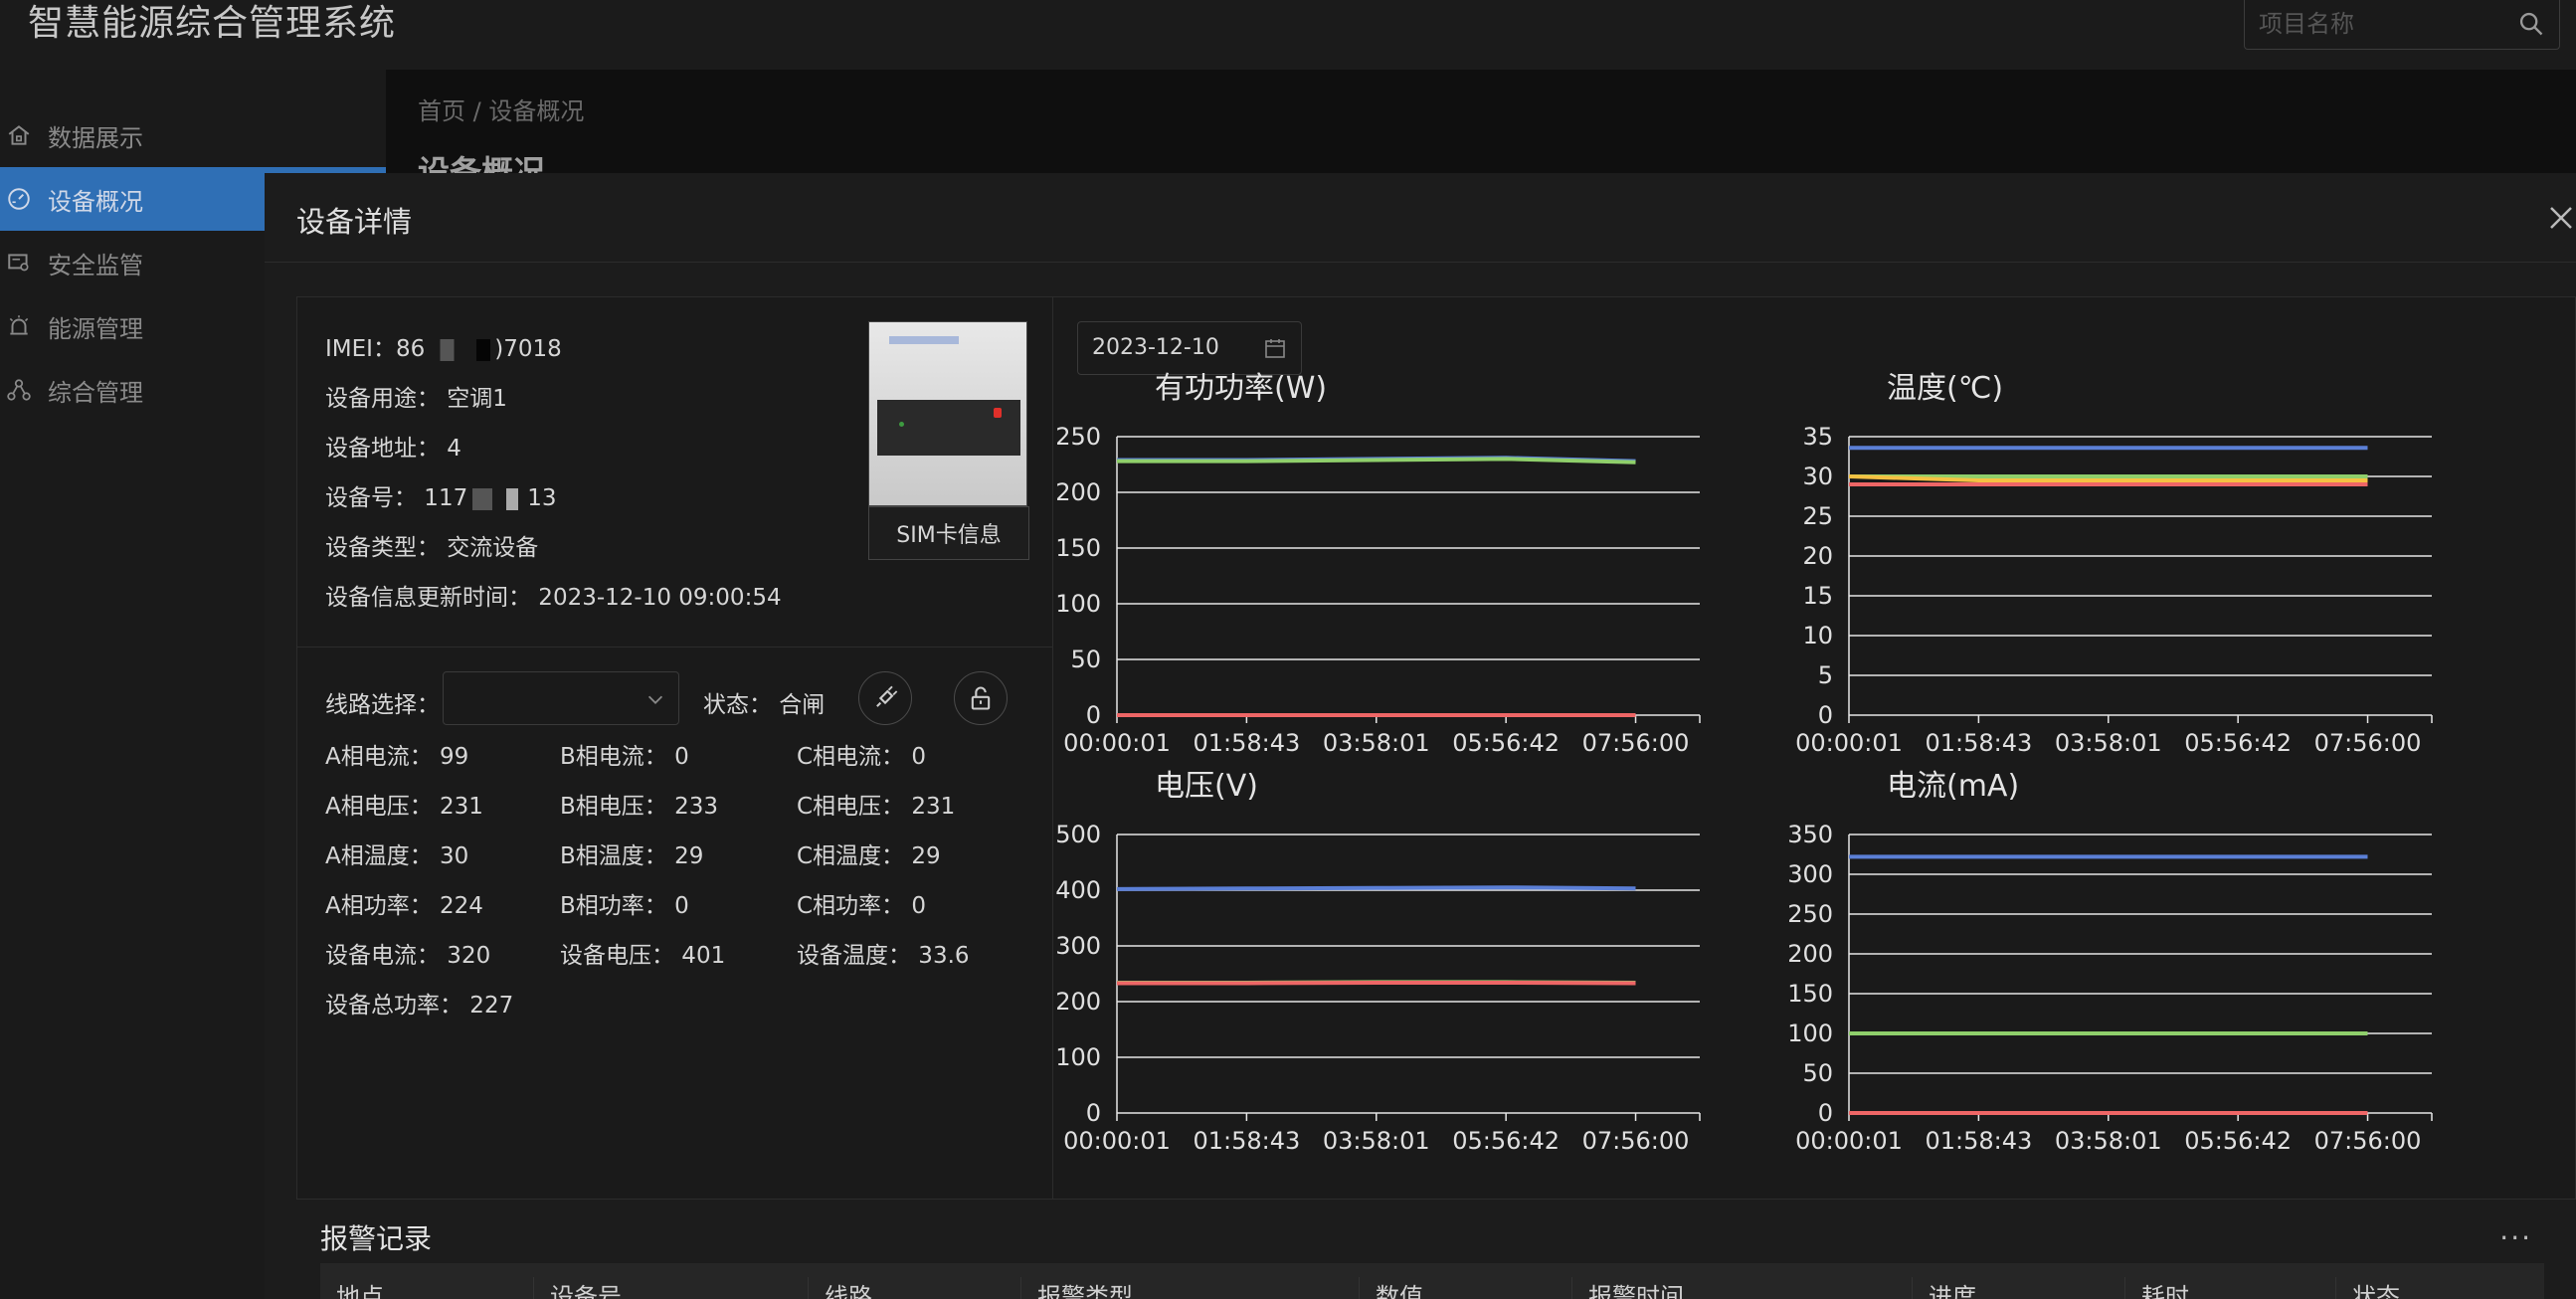 The image size is (2576, 1299). What do you see at coordinates (924, 340) in the screenshot?
I see `photo-label-strip` at bounding box center [924, 340].